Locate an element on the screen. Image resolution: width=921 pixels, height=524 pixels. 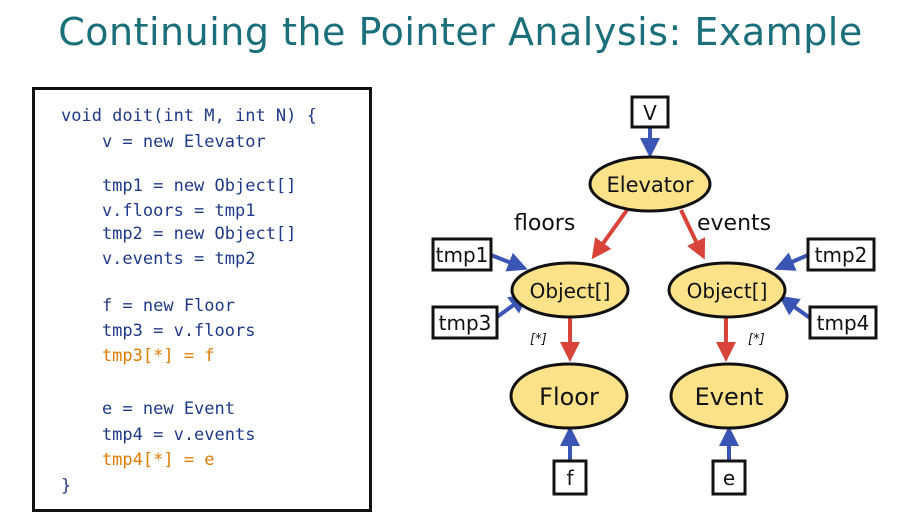
svg-text: Event is located at coordinates (729, 397).